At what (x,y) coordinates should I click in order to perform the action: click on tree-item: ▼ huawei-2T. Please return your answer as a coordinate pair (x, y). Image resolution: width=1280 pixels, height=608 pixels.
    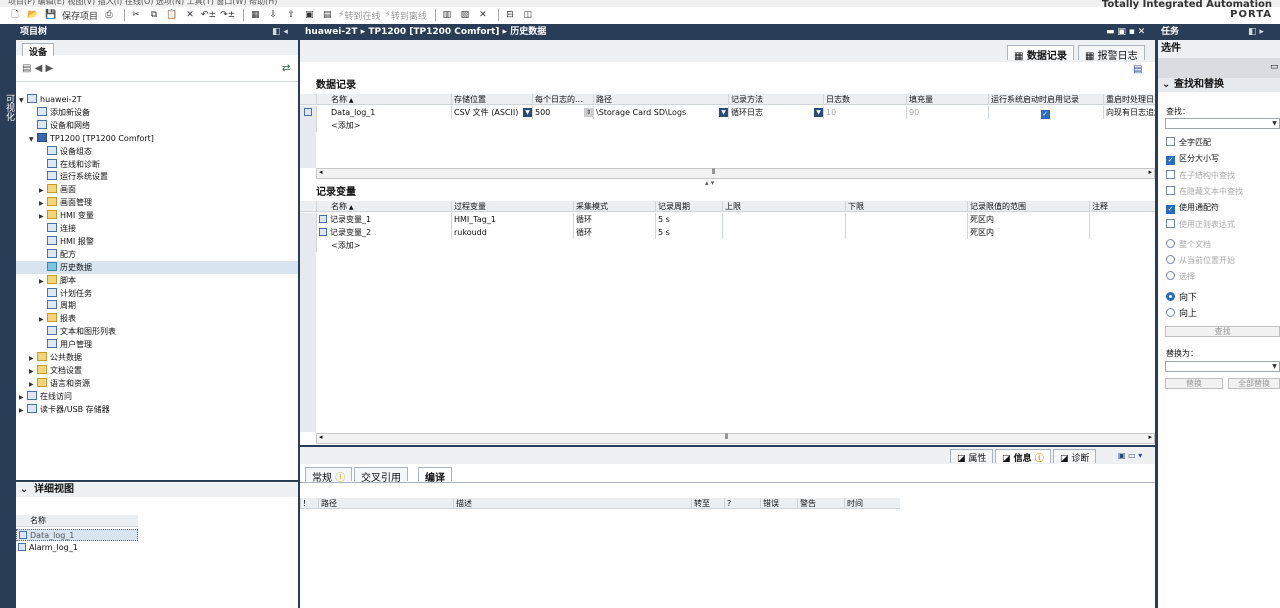
    Looking at the image, I should click on (157, 99).